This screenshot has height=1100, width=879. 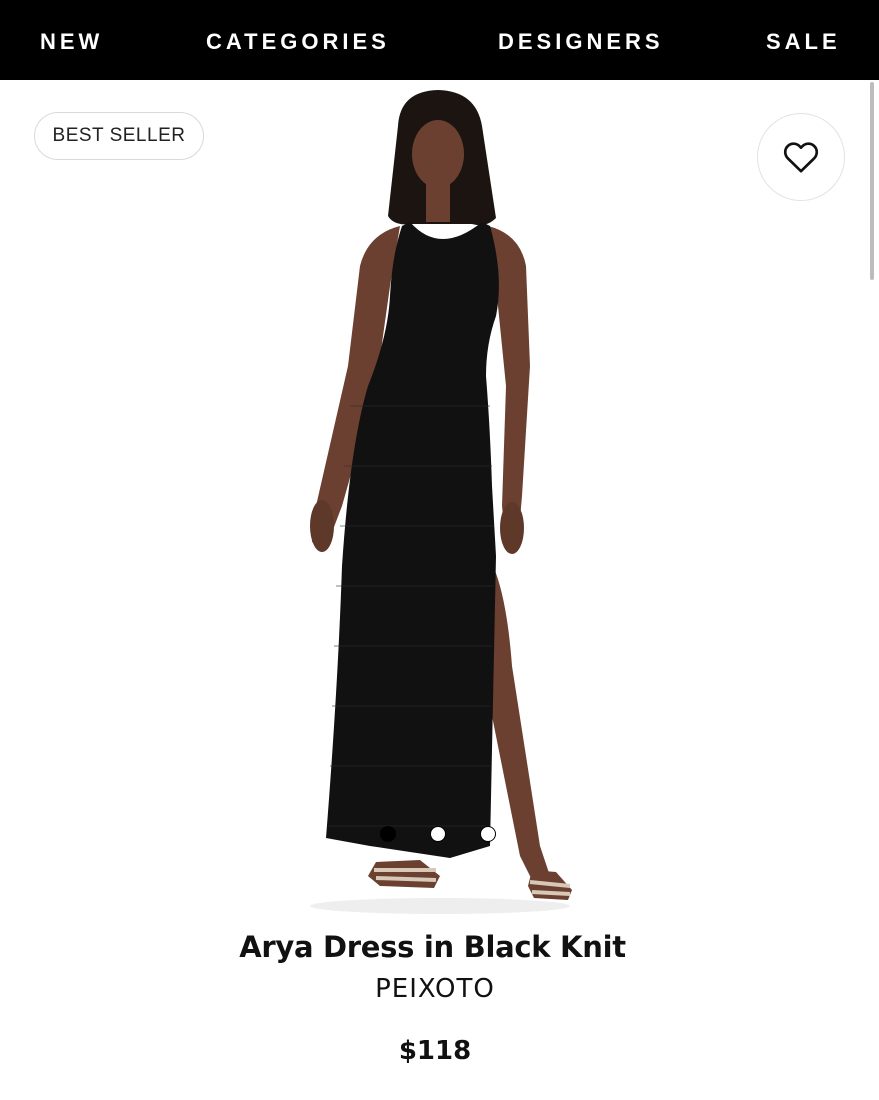 I want to click on nav-item-sale: SALE, so click(x=803, y=40).